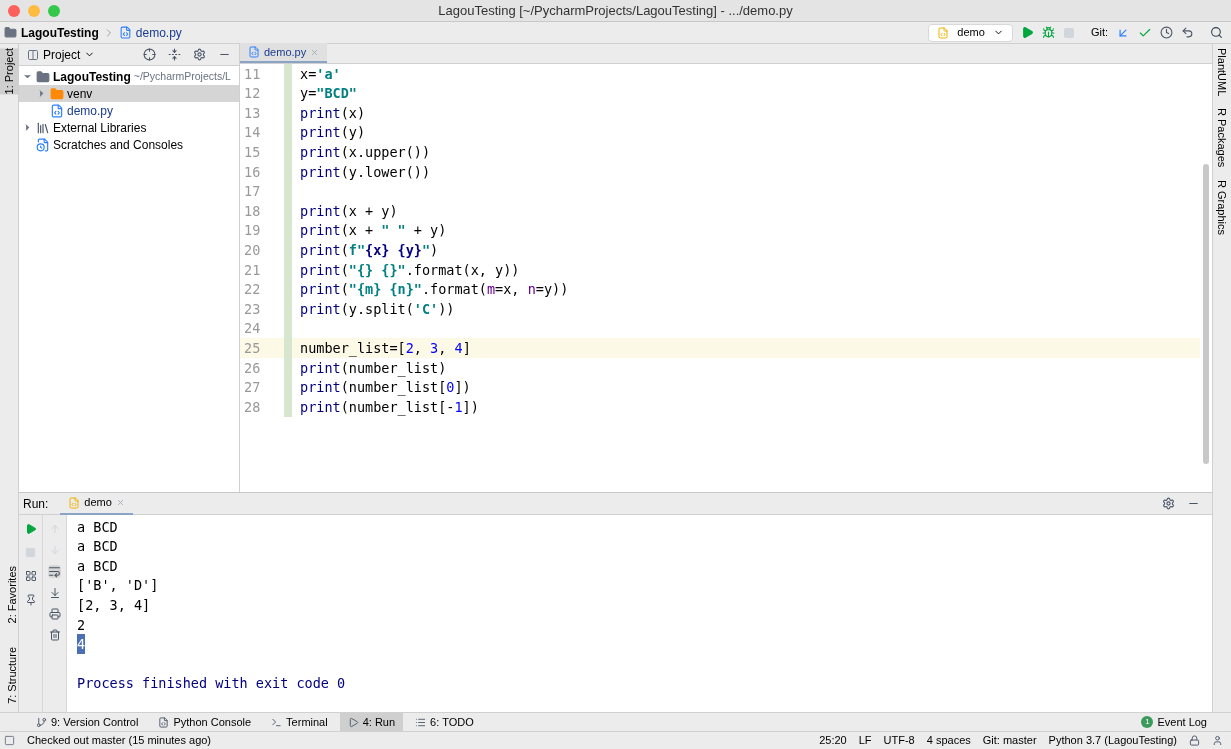  What do you see at coordinates (252, 172) in the screenshot?
I see `line-number: 16` at bounding box center [252, 172].